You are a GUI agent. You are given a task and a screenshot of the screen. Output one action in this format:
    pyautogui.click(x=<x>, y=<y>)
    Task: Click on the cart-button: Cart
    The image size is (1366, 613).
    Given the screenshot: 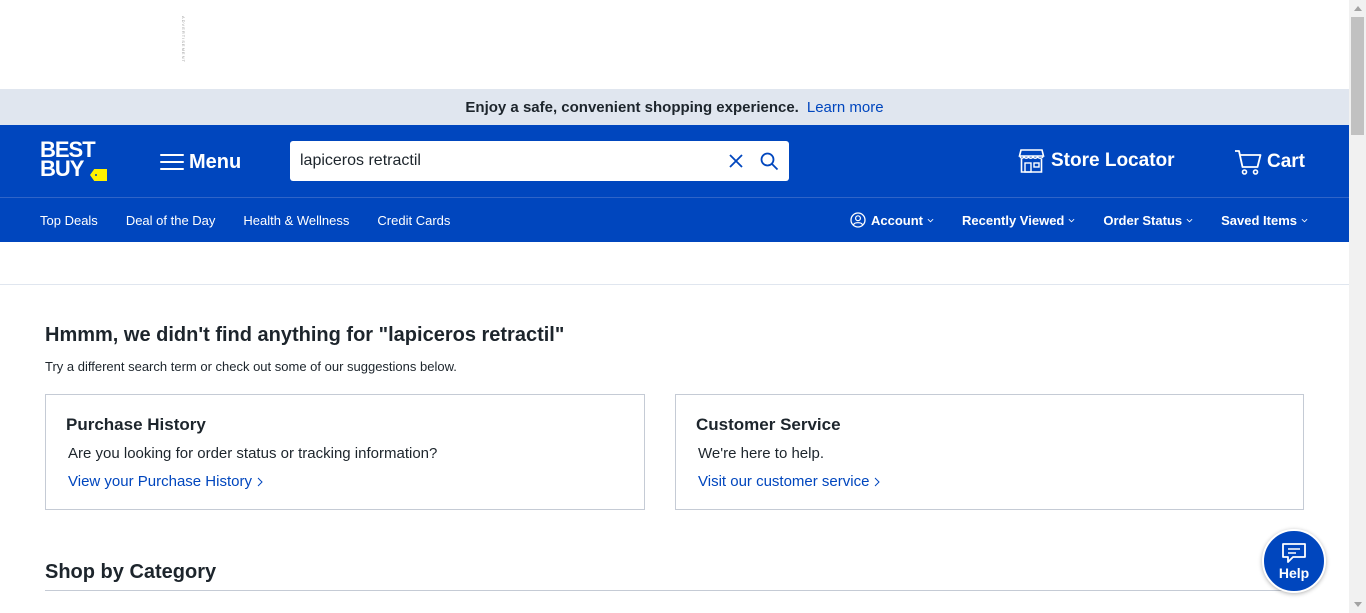 What is the action you would take?
    pyautogui.click(x=1269, y=162)
    